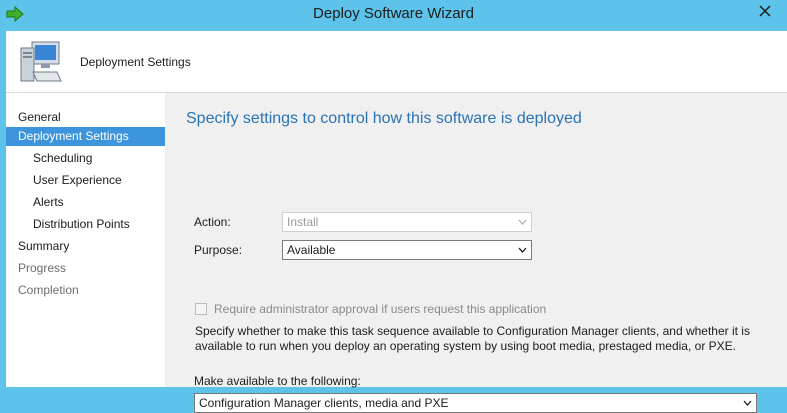 The width and height of the screenshot is (787, 413). I want to click on make-available-label: Make available to the following:, so click(277, 381).